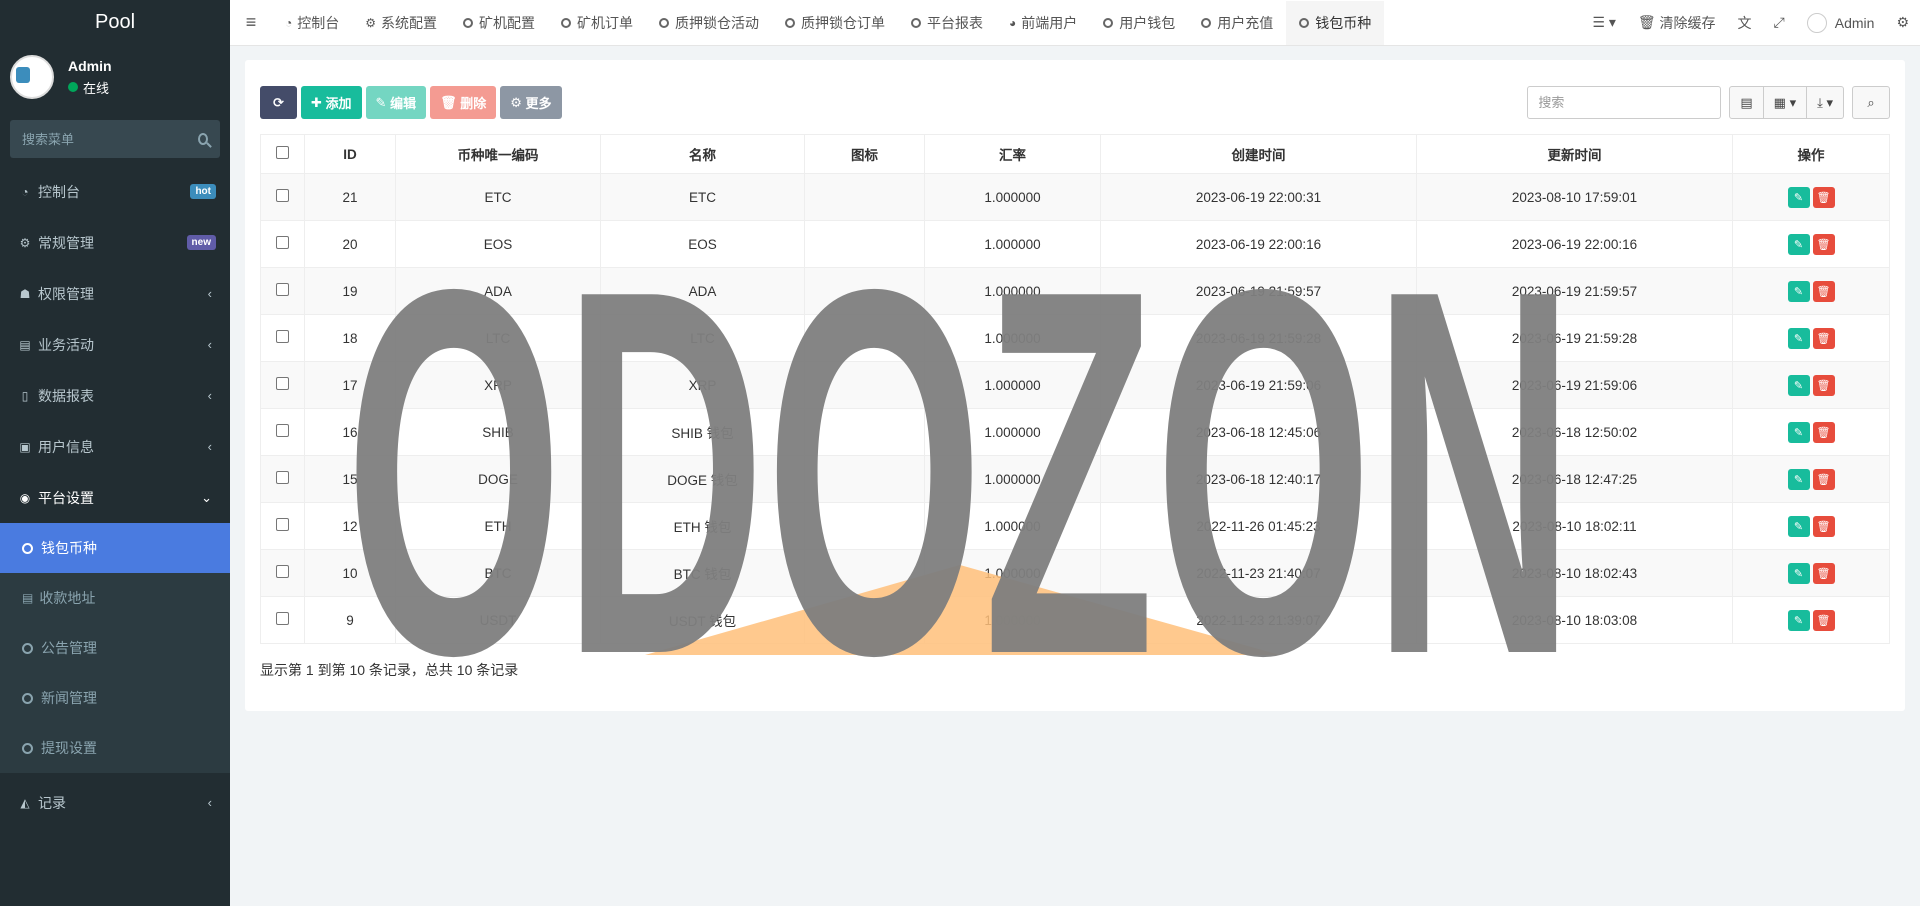 Image resolution: width=1920 pixels, height=906 pixels. What do you see at coordinates (1258, 154) in the screenshot?
I see `header-created: 创建时间` at bounding box center [1258, 154].